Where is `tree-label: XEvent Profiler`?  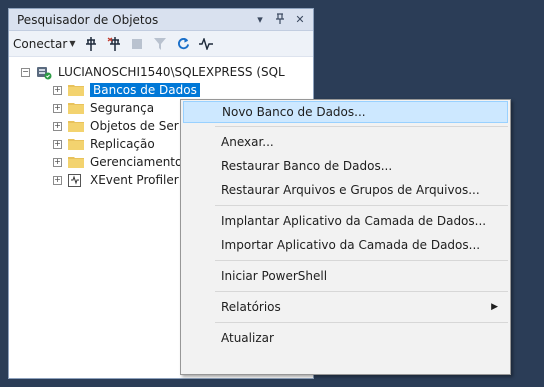
tree-label: XEvent Profiler is located at coordinates (134, 180).